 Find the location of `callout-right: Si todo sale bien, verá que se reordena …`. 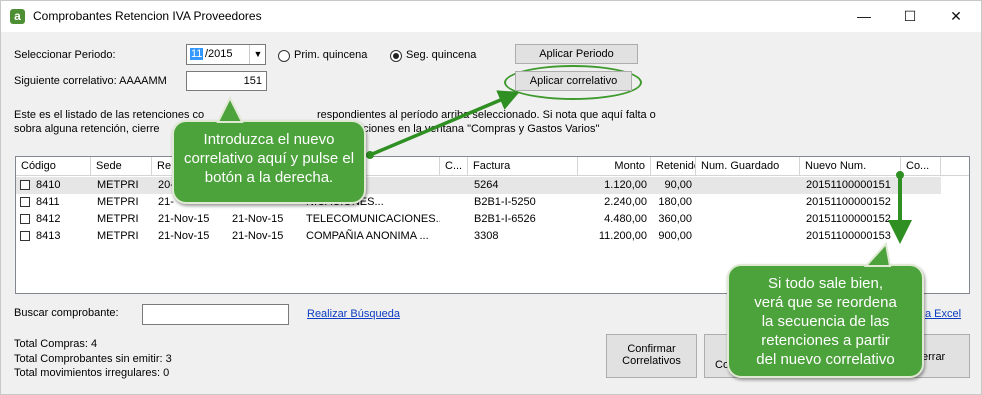

callout-right: Si todo sale bien, verá que se reordena … is located at coordinates (825, 321).